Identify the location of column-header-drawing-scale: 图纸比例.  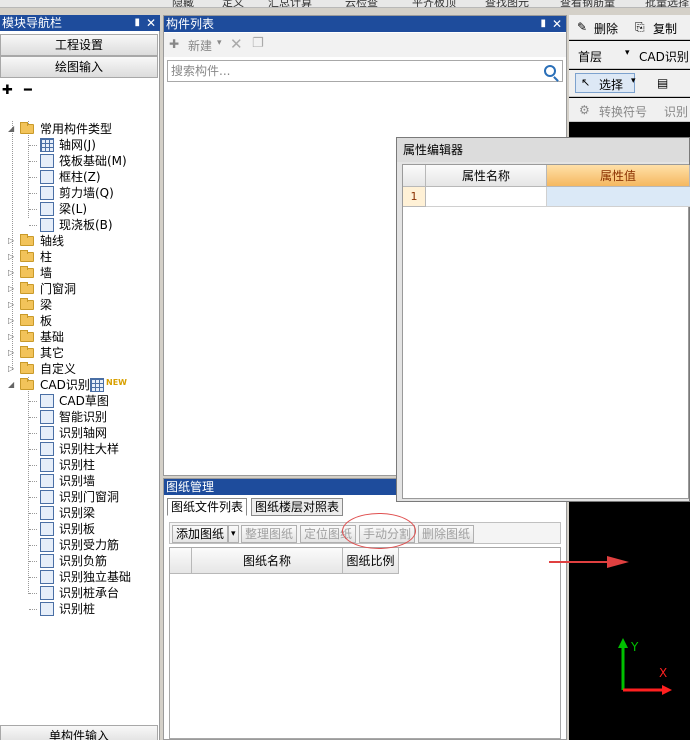
(371, 561).